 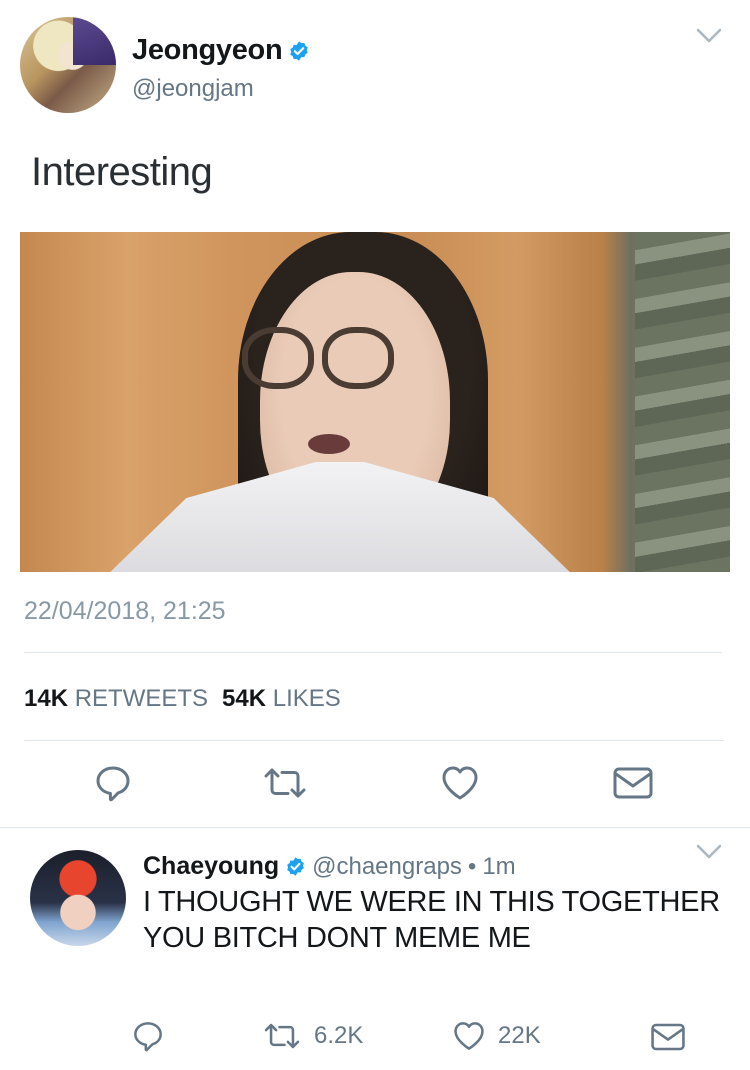 What do you see at coordinates (375, 1037) in the screenshot?
I see `reply-action-bar: 6.2K 22K` at bounding box center [375, 1037].